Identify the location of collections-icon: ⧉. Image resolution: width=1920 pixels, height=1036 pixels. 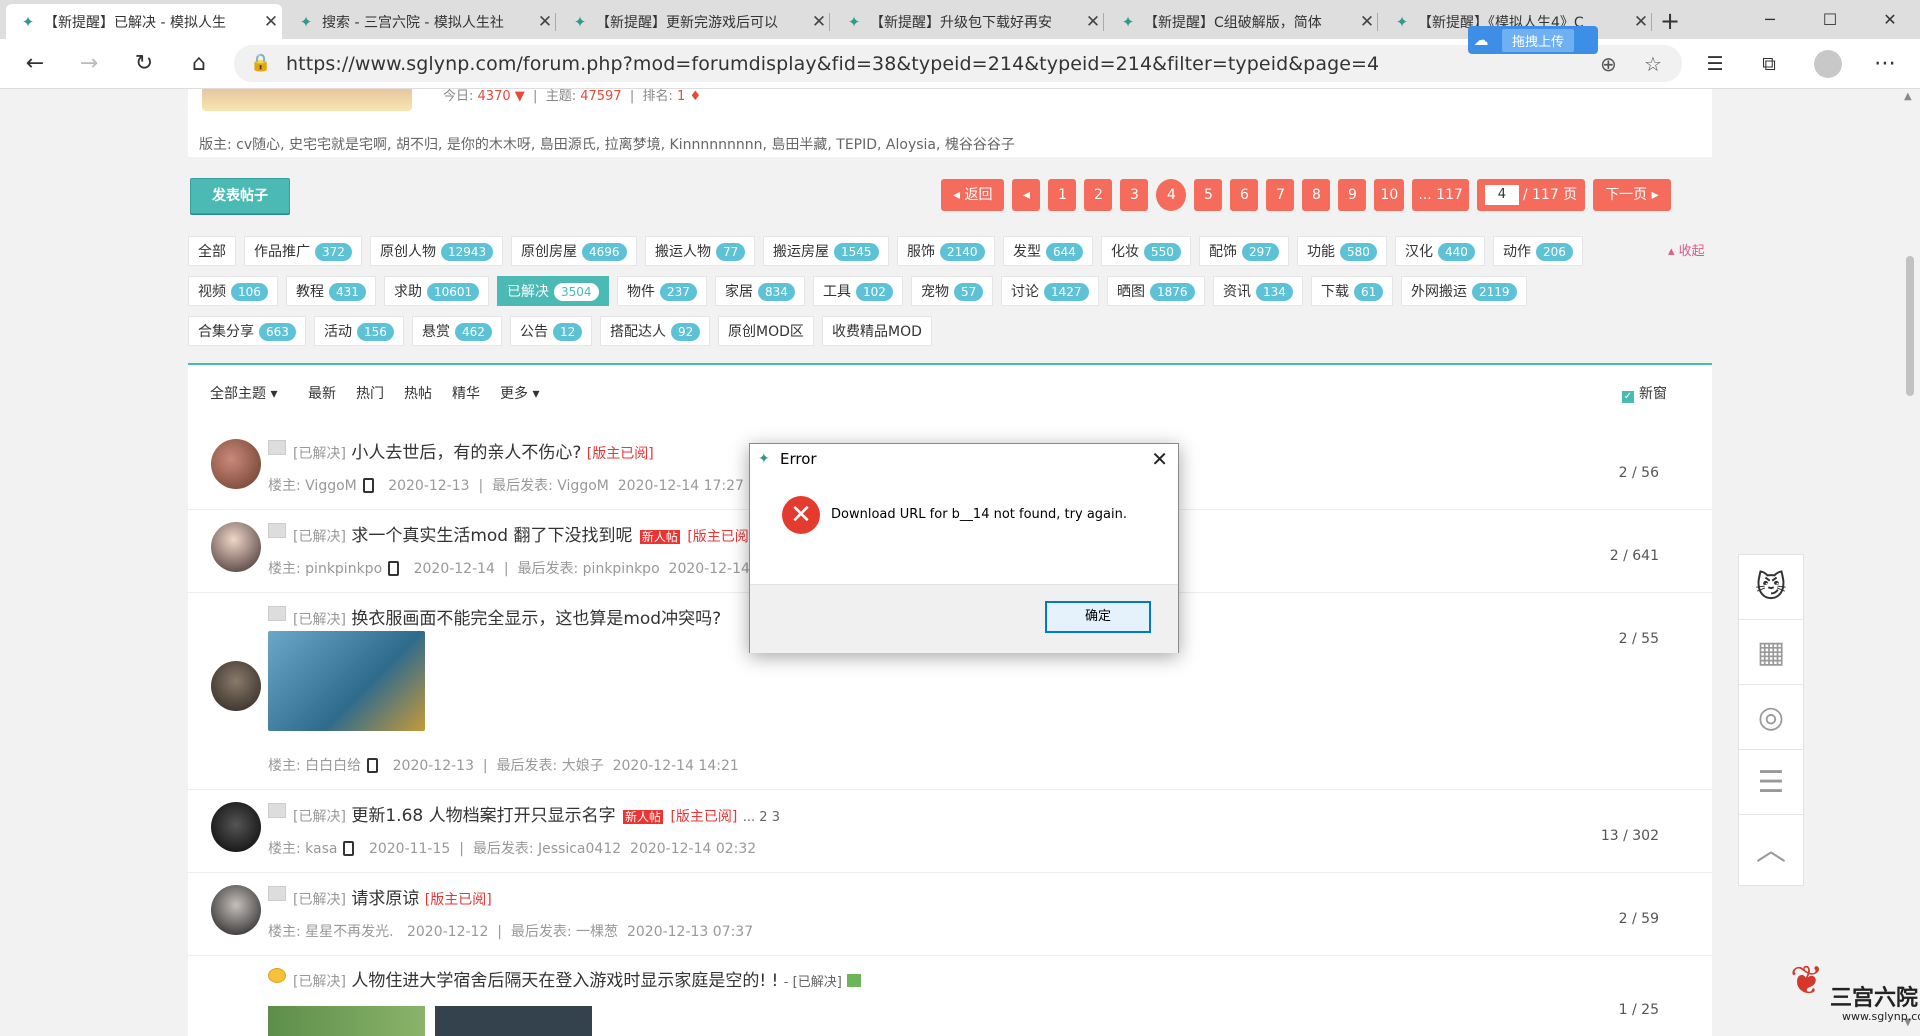
(1769, 64).